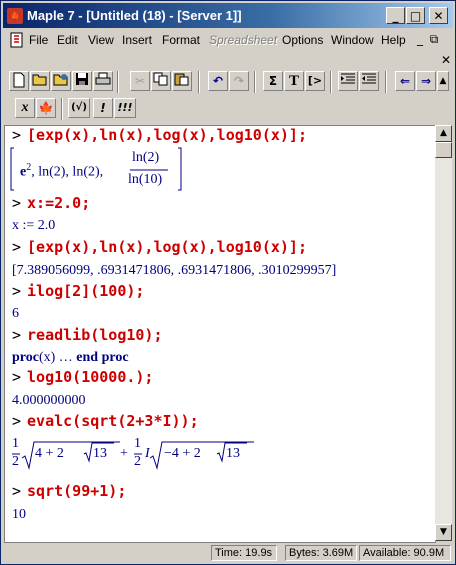 The width and height of the screenshot is (456, 565). Describe the element at coordinates (302, 40) in the screenshot. I see `menu-options: Options` at that location.